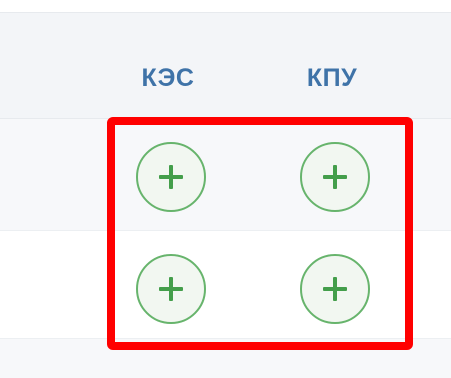 This screenshot has width=451, height=378. Describe the element at coordinates (225, 358) in the screenshot. I see `table-row` at that location.